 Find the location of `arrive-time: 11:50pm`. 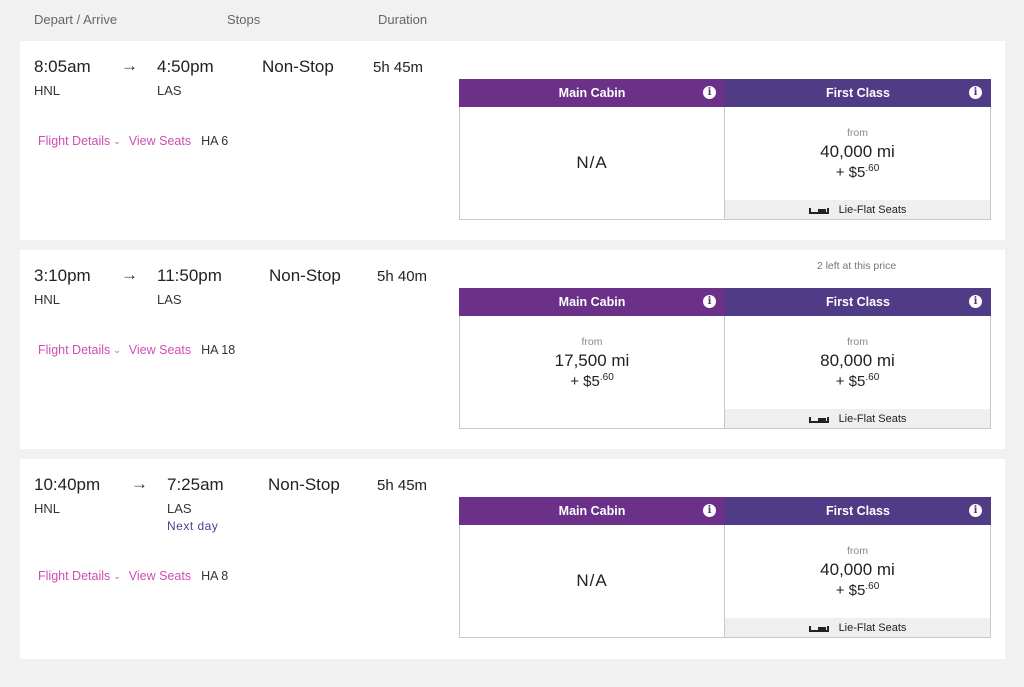

arrive-time: 11:50pm is located at coordinates (189, 275).